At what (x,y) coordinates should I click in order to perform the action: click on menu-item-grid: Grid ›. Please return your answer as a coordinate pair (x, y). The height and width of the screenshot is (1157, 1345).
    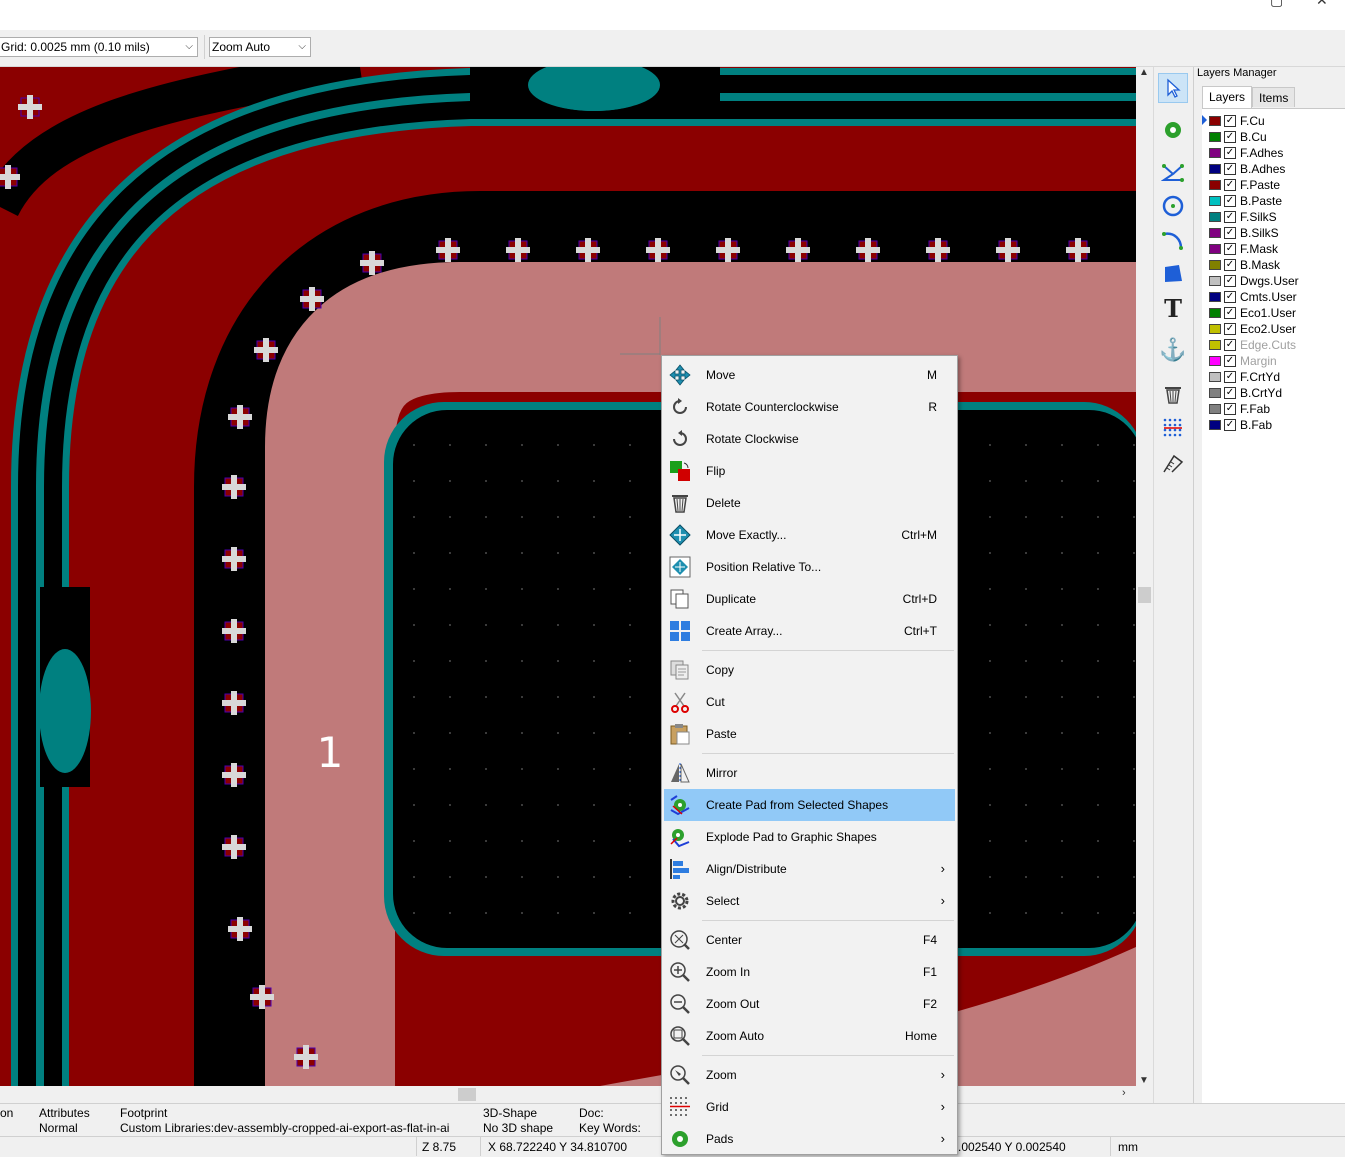
    Looking at the image, I should click on (809, 1107).